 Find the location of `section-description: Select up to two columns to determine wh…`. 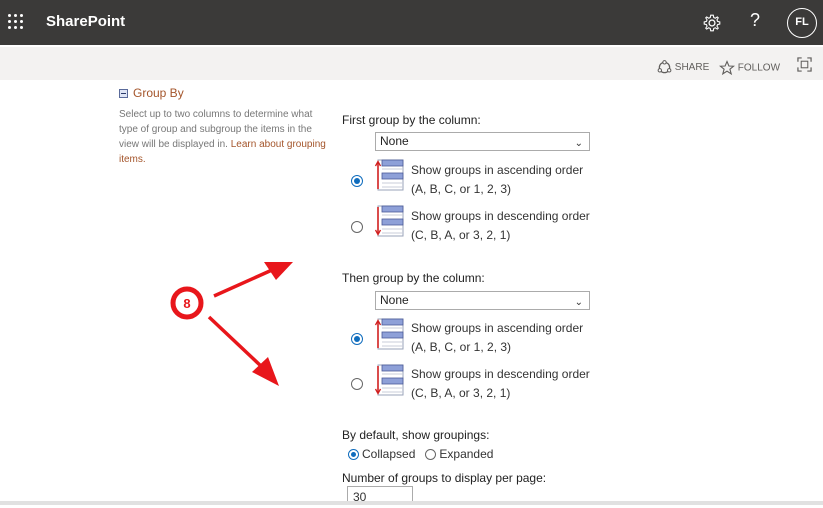

section-description: Select up to two columns to determine wh… is located at coordinates (226, 137).